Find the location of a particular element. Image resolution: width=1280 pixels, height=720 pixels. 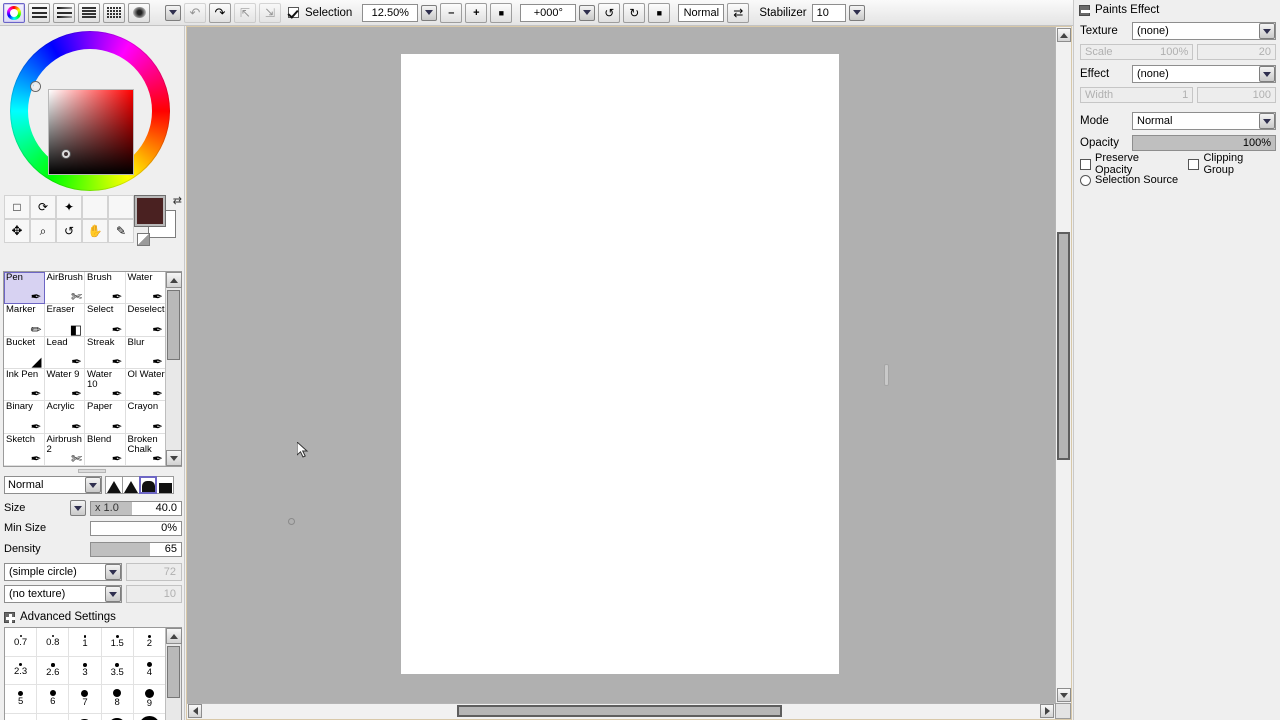

zoom-reset-button: ■ is located at coordinates (501, 12).